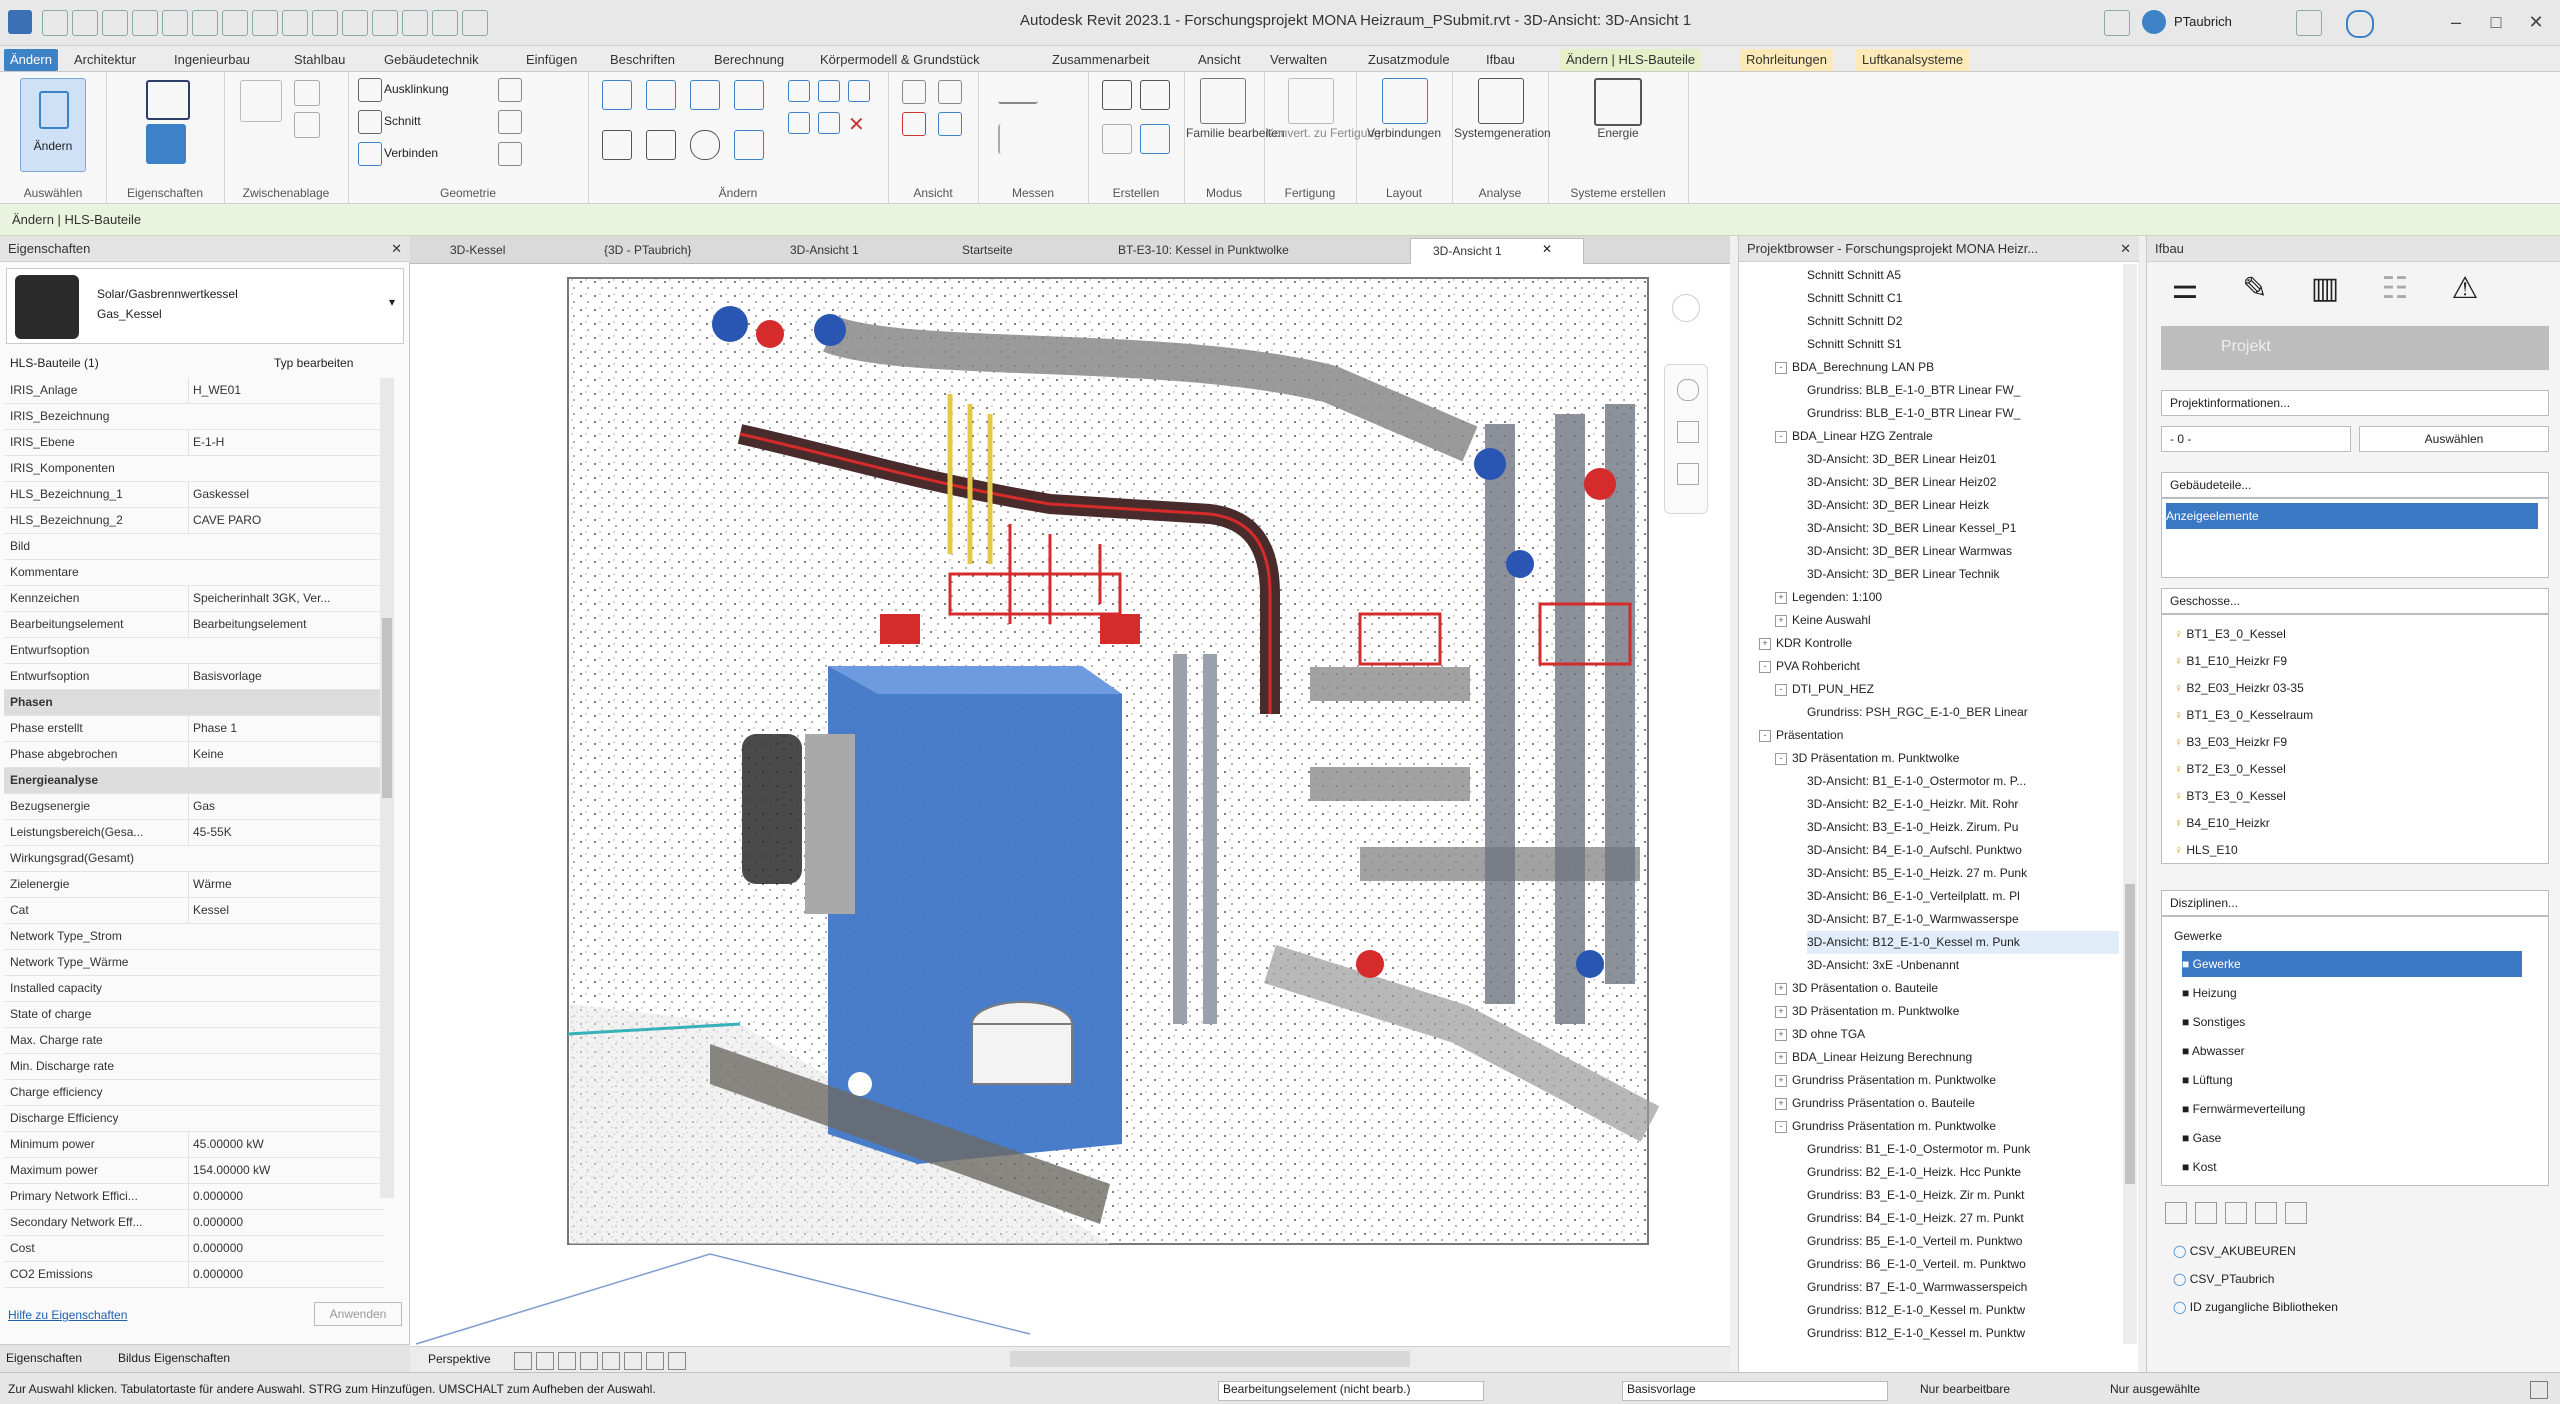 This screenshot has height=1404, width=2560. Describe the element at coordinates (611, 1361) in the screenshot. I see `render-icon` at that location.